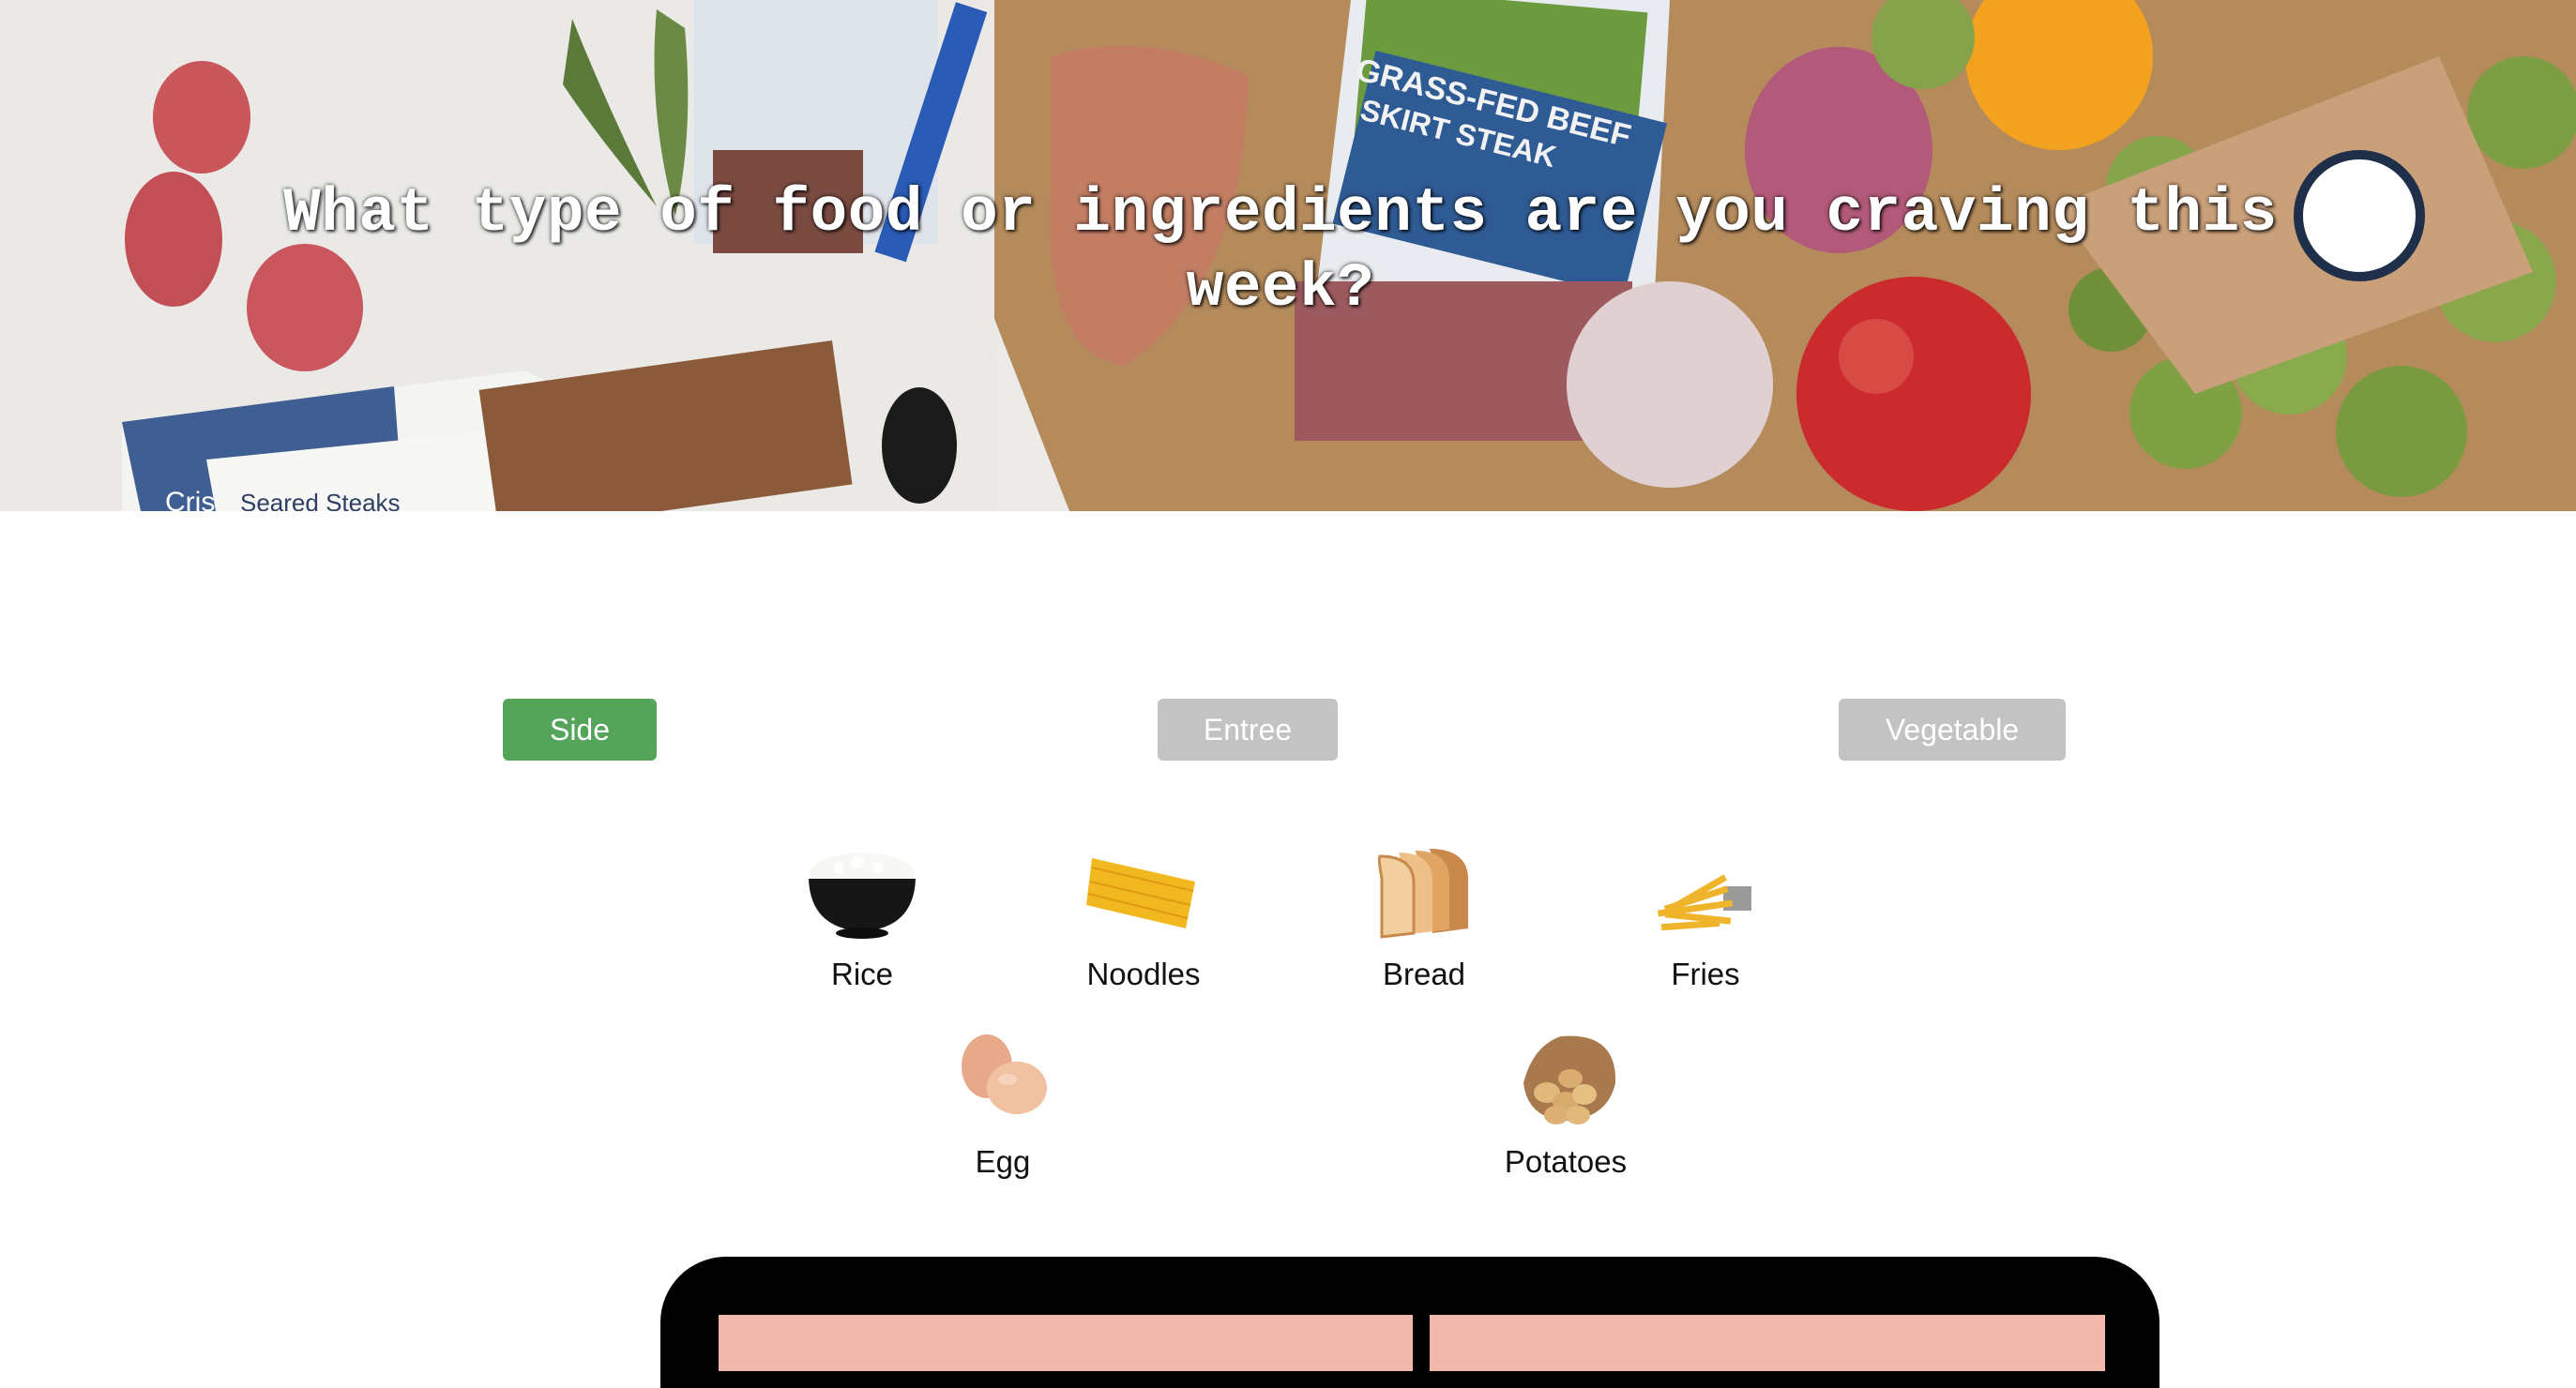  What do you see at coordinates (1143, 974) in the screenshot?
I see `food-label-noodles: Noodles` at bounding box center [1143, 974].